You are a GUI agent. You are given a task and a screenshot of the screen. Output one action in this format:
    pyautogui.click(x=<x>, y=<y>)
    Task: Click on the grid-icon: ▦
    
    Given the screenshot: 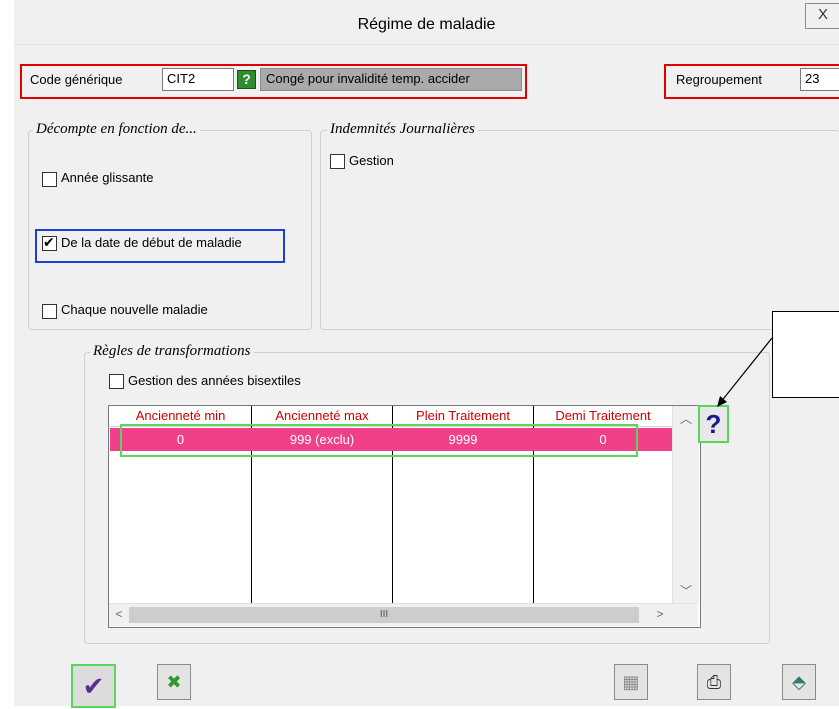 What is the action you would take?
    pyautogui.click(x=631, y=682)
    